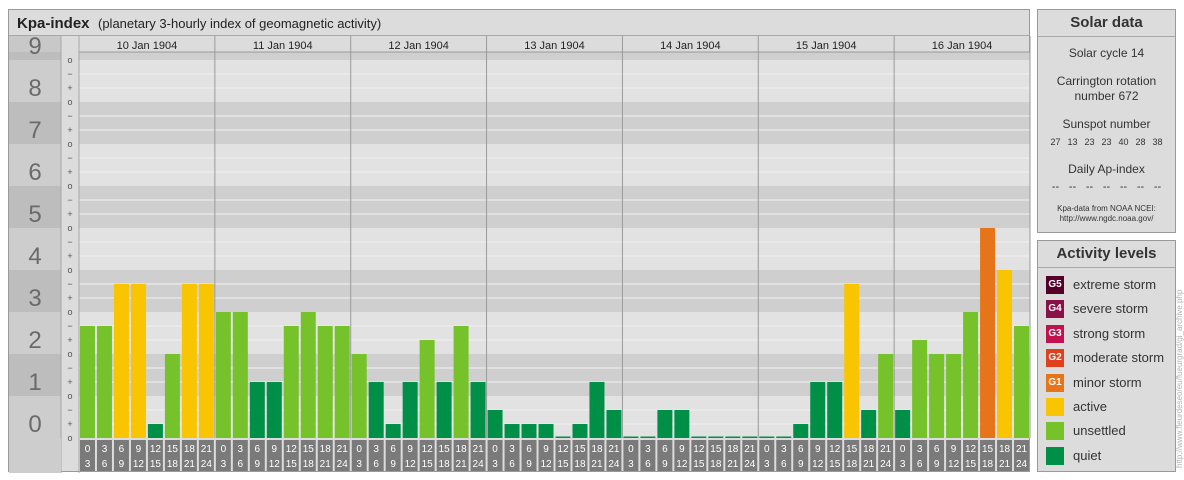 The width and height of the screenshot is (1184, 480). What do you see at coordinates (1106, 254) in the screenshot?
I see `activity-levels-title: Activity levels` at bounding box center [1106, 254].